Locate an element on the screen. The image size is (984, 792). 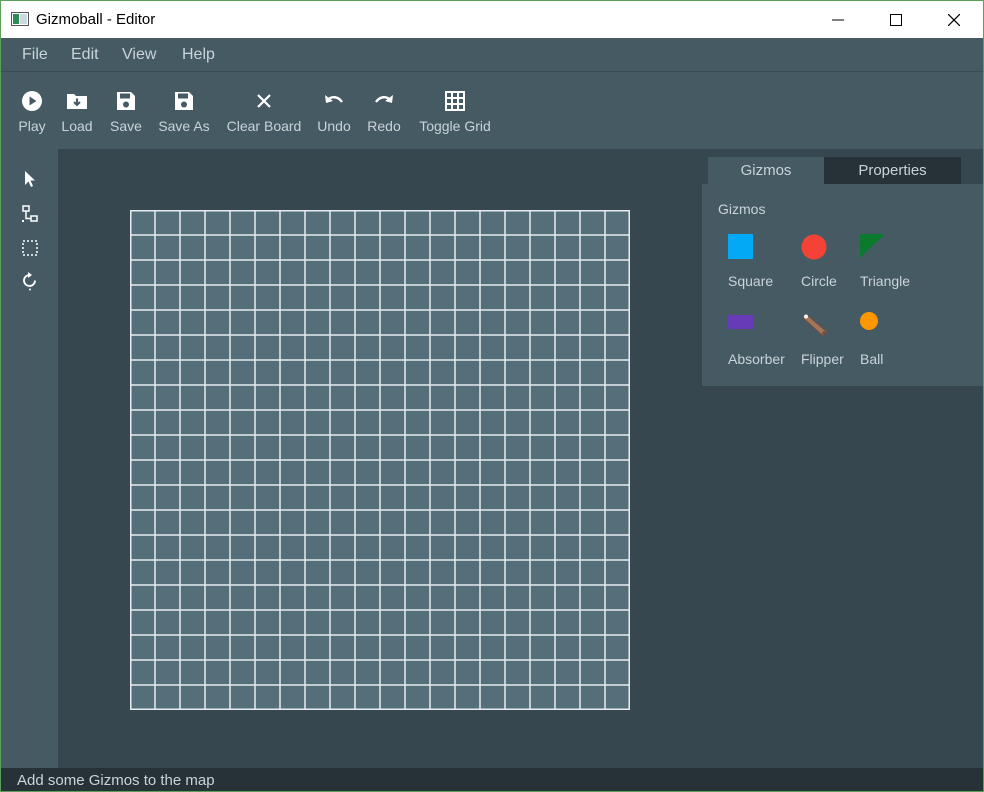
grid-icon is located at coordinates (455, 101).